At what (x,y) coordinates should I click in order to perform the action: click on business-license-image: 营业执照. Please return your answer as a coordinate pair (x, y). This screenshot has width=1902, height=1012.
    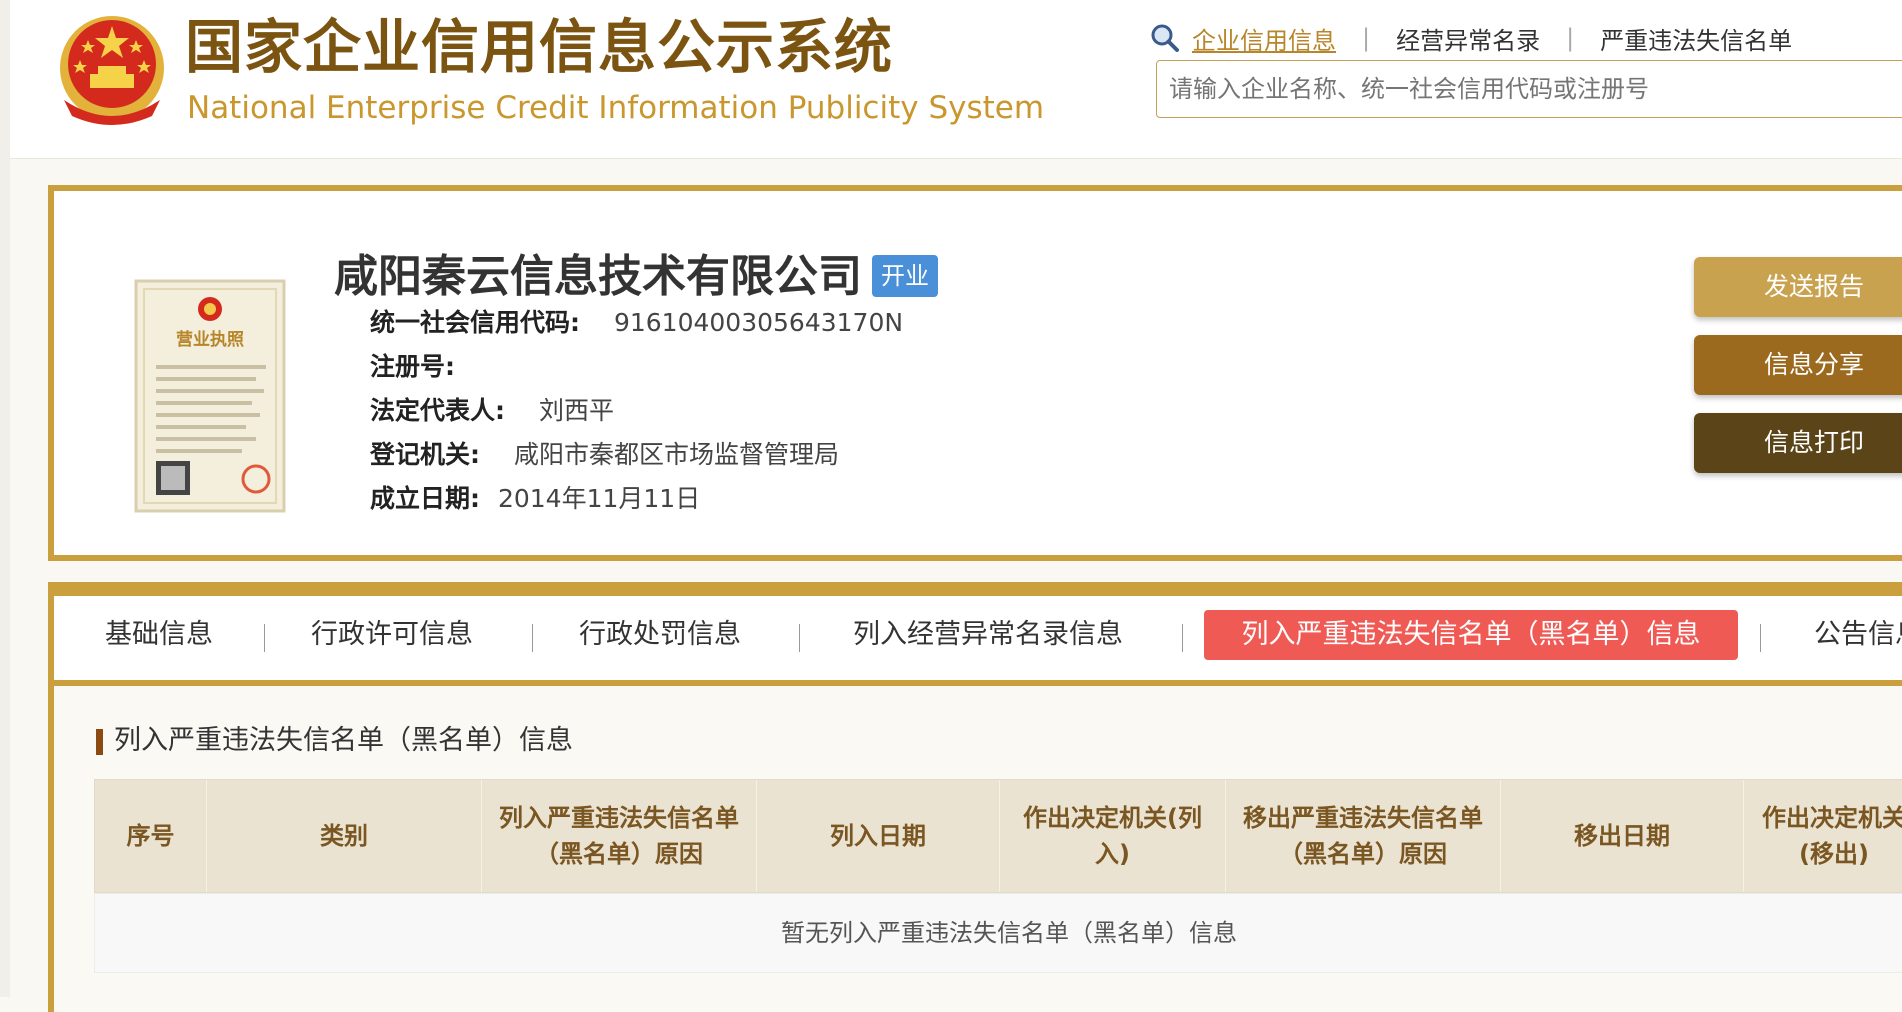
    Looking at the image, I should click on (210, 396).